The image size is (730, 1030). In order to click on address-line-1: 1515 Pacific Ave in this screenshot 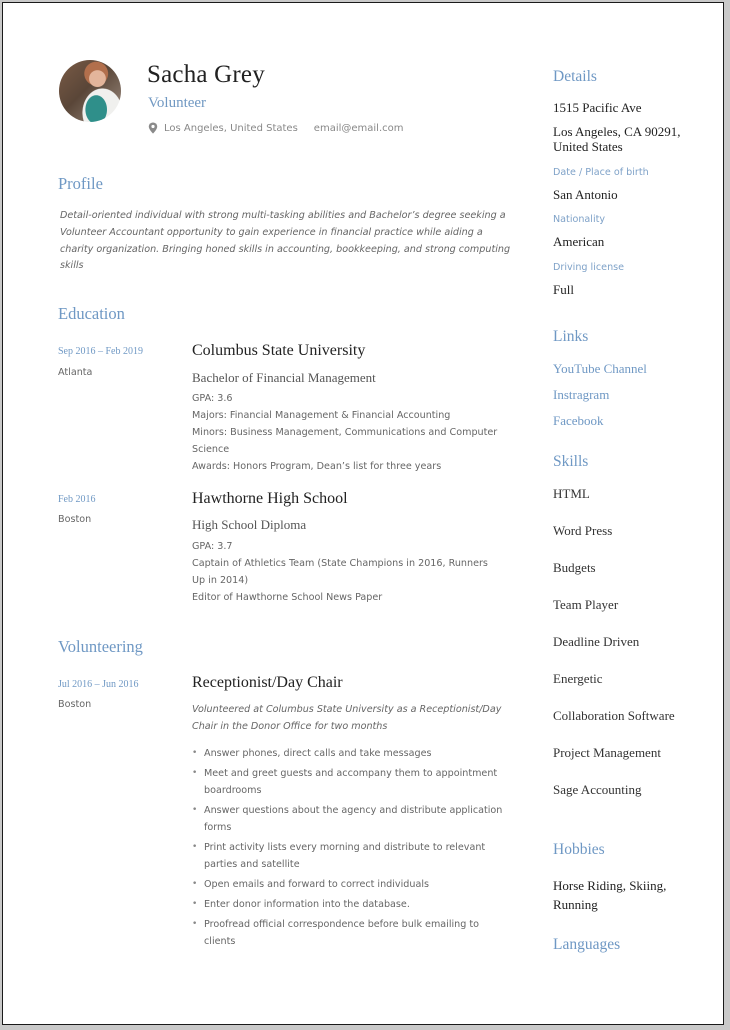, I will do `click(597, 107)`.